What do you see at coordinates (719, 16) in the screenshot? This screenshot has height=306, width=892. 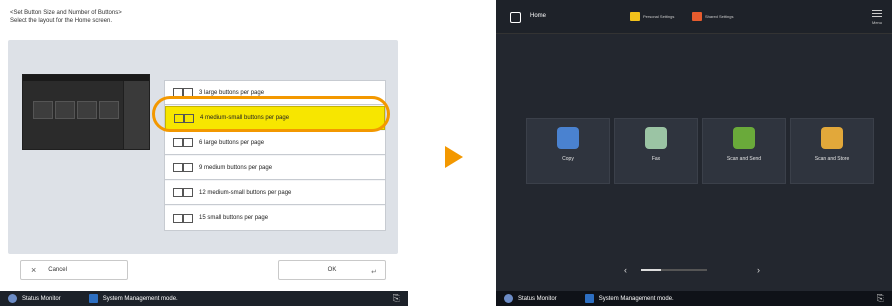 I see `shared-settings-label: Shared Settings` at bounding box center [719, 16].